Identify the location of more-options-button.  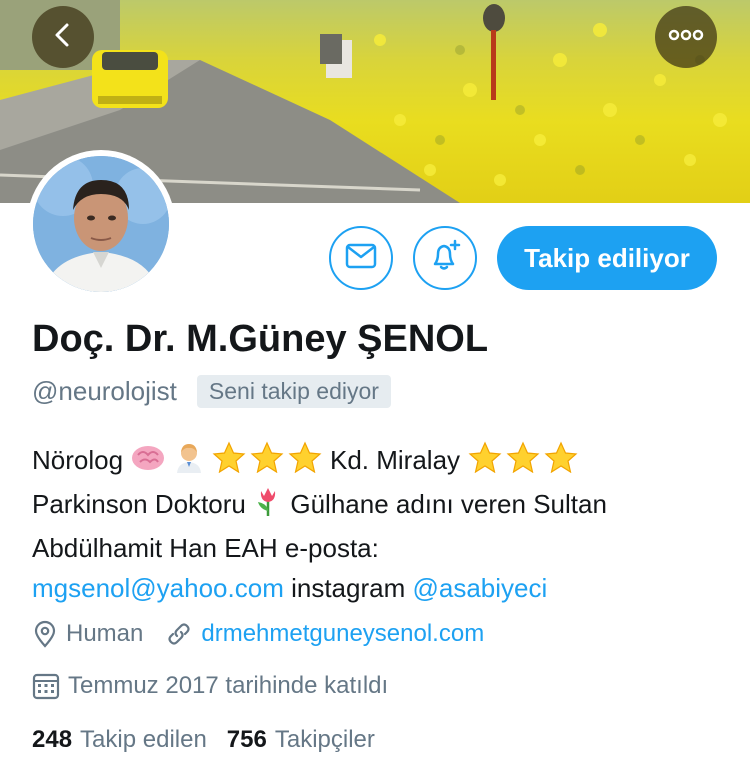
(686, 37).